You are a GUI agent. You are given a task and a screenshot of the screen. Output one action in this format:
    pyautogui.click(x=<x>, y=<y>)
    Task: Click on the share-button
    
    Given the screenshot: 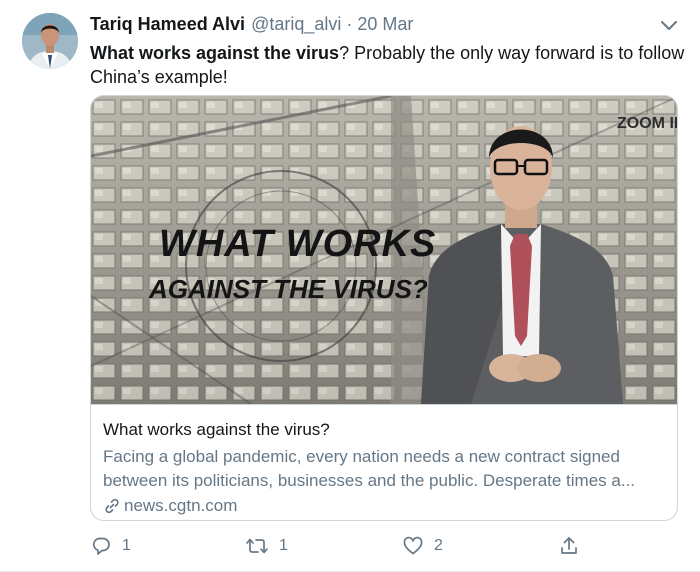 What is the action you would take?
    pyautogui.click(x=569, y=546)
    